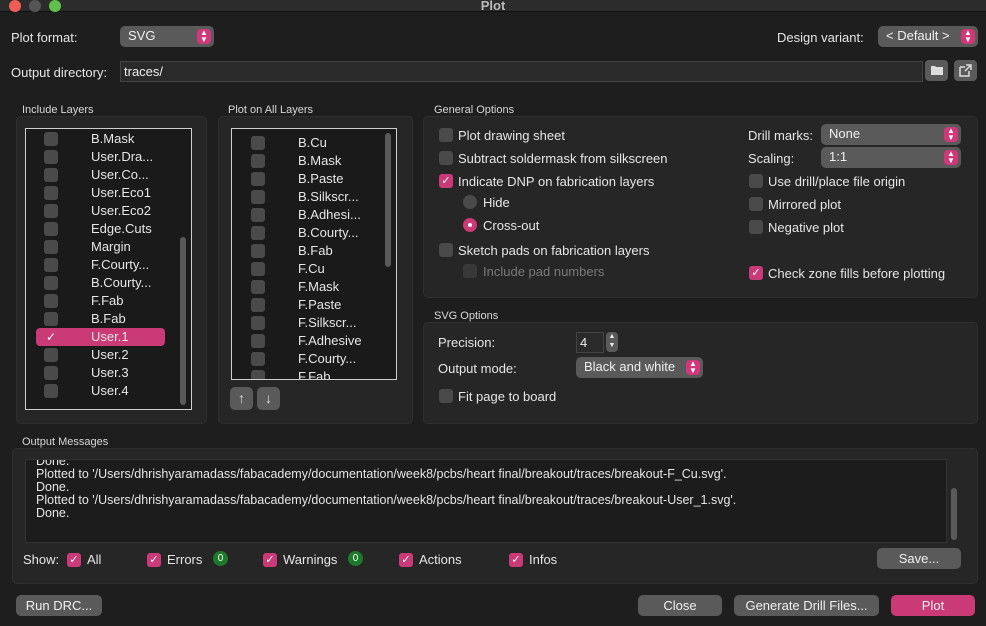 Image resolution: width=986 pixels, height=626 pixels. What do you see at coordinates (446, 250) in the screenshot?
I see `sketch-pads-checkbox` at bounding box center [446, 250].